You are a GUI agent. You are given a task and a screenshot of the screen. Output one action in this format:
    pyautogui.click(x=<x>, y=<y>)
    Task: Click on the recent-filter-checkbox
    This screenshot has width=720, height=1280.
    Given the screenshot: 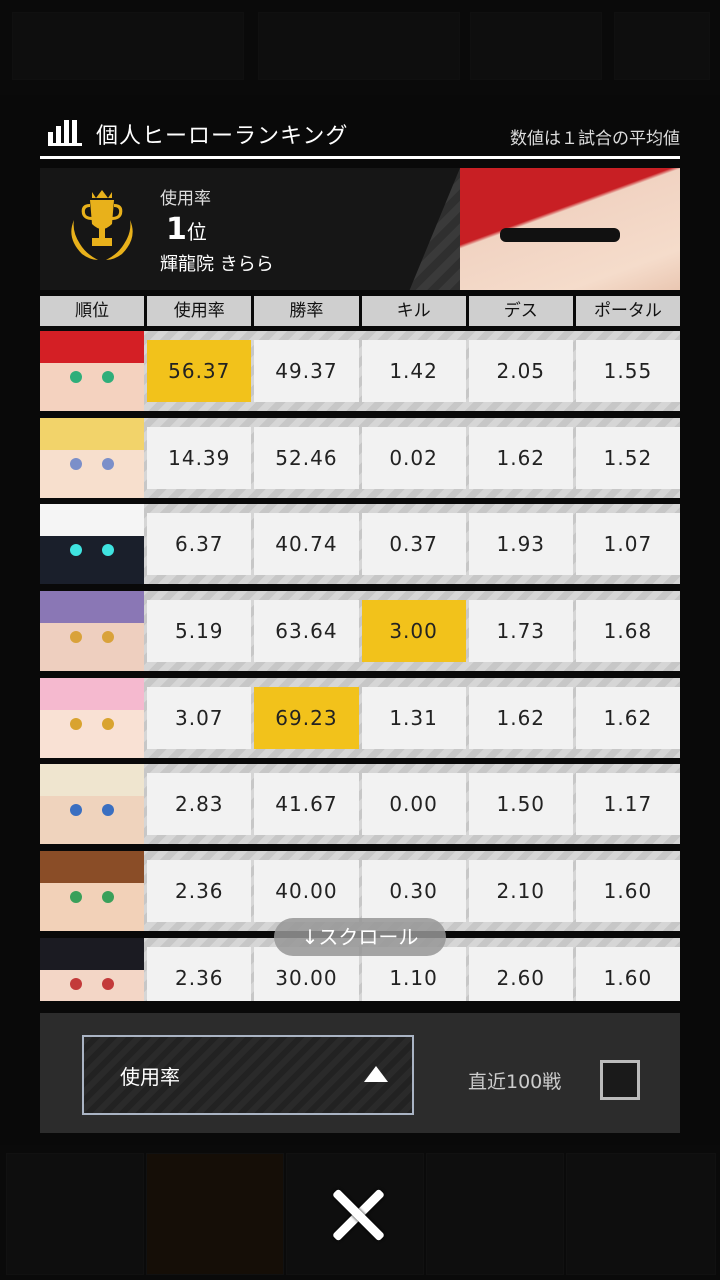 What is the action you would take?
    pyautogui.click(x=620, y=1080)
    